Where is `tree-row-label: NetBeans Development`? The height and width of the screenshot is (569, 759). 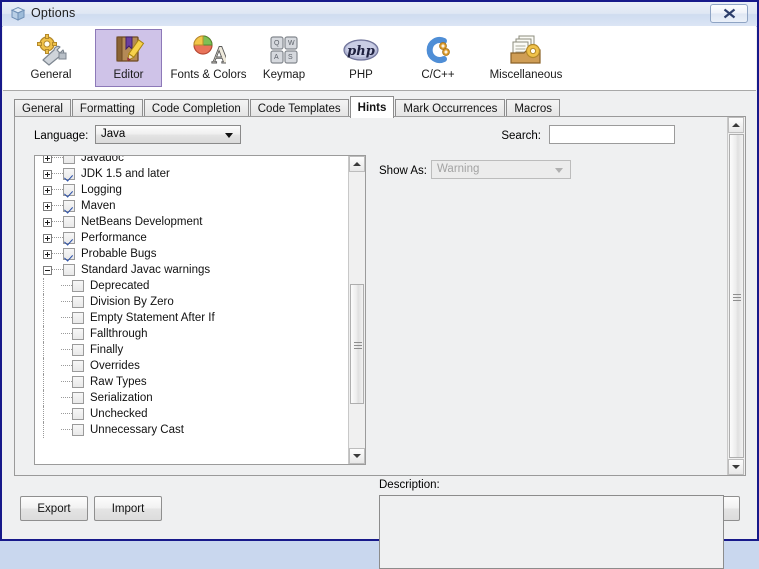
tree-row-label: NetBeans Development is located at coordinates (142, 222).